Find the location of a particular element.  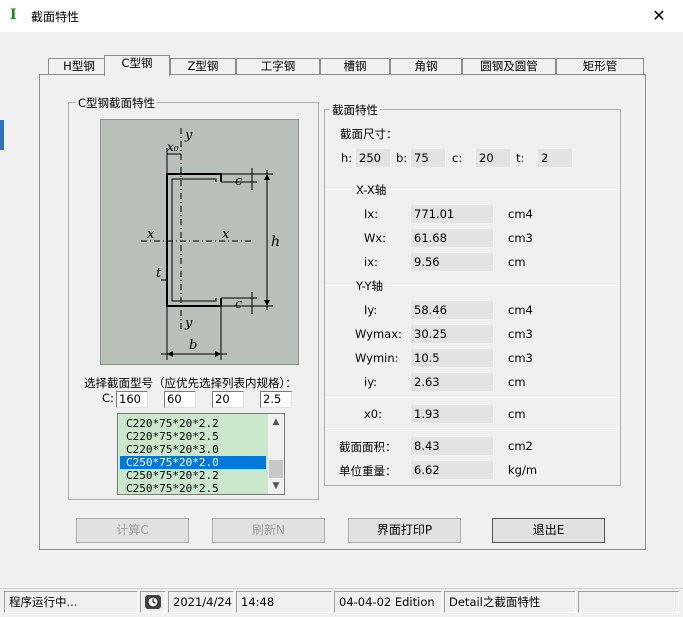

wymax-unit: cm3 is located at coordinates (520, 334).